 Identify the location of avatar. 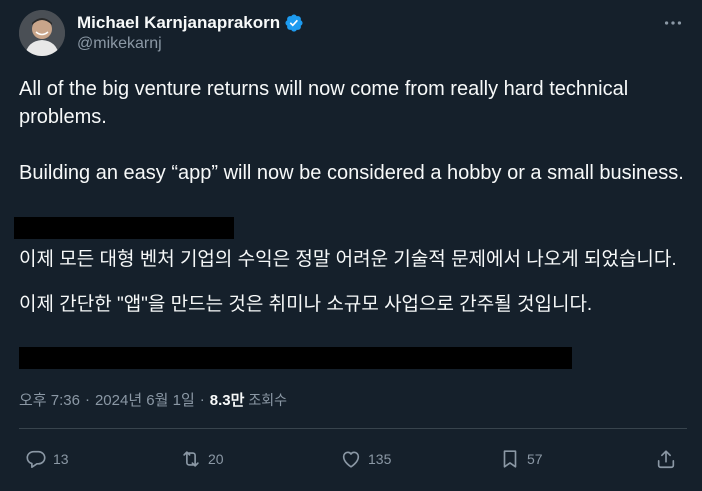
(42, 33).